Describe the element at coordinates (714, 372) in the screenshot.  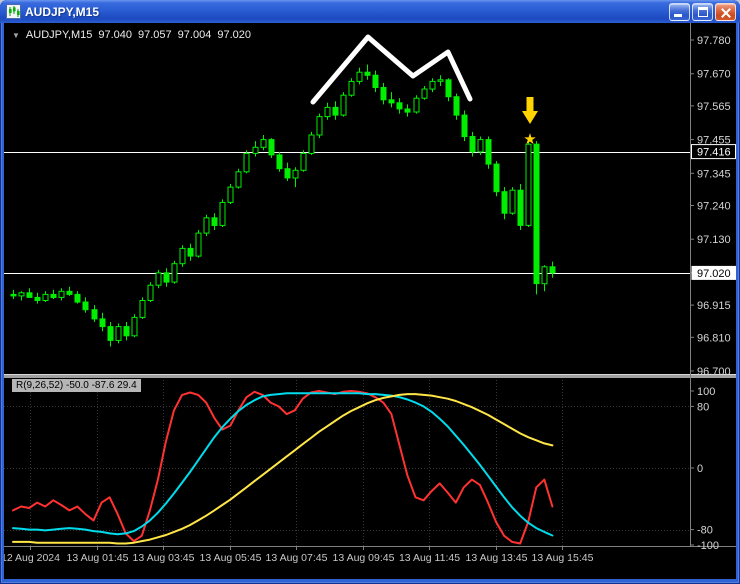
I see `price-axis-label: 96.700` at that location.